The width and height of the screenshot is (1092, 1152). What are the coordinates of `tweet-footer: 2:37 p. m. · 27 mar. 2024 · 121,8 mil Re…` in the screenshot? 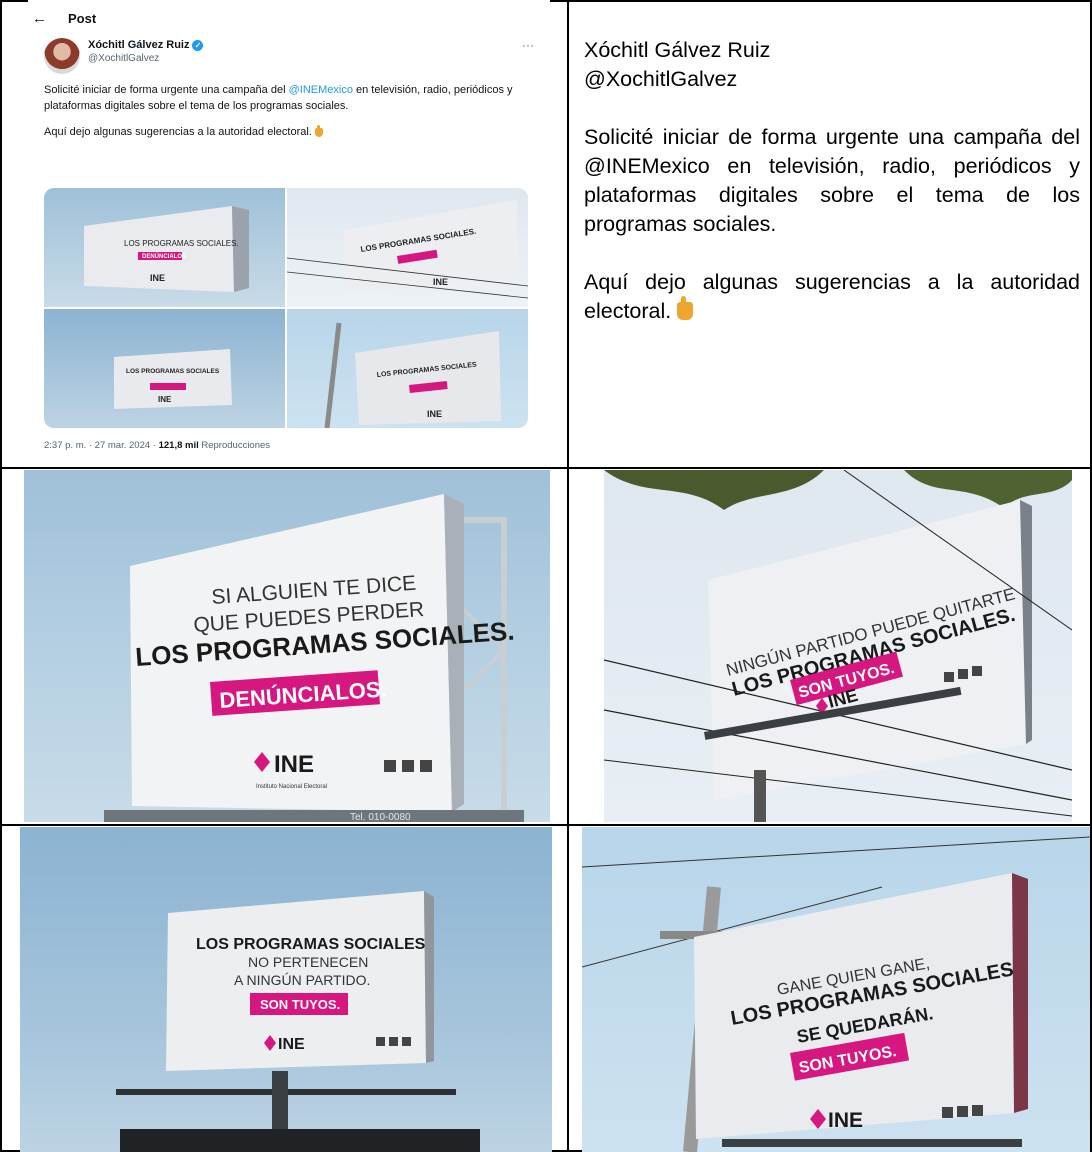 It's located at (157, 445).